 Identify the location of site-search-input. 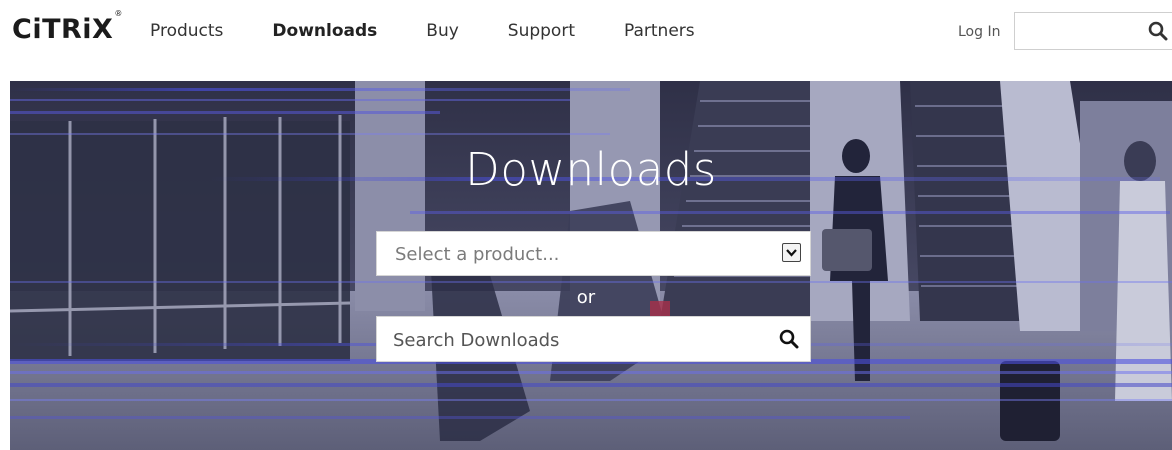
(1085, 32).